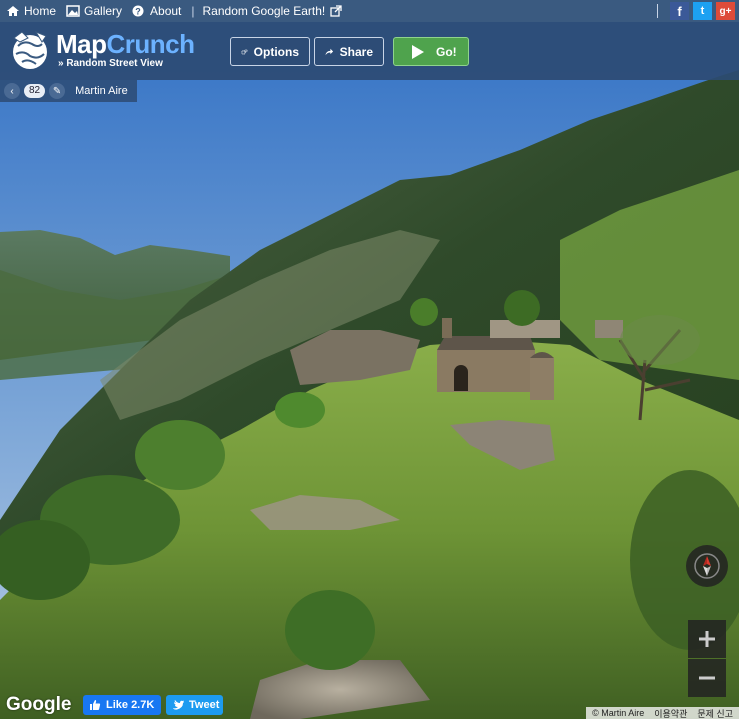 This screenshot has width=739, height=719. What do you see at coordinates (13, 11) in the screenshot?
I see `home-icon` at bounding box center [13, 11].